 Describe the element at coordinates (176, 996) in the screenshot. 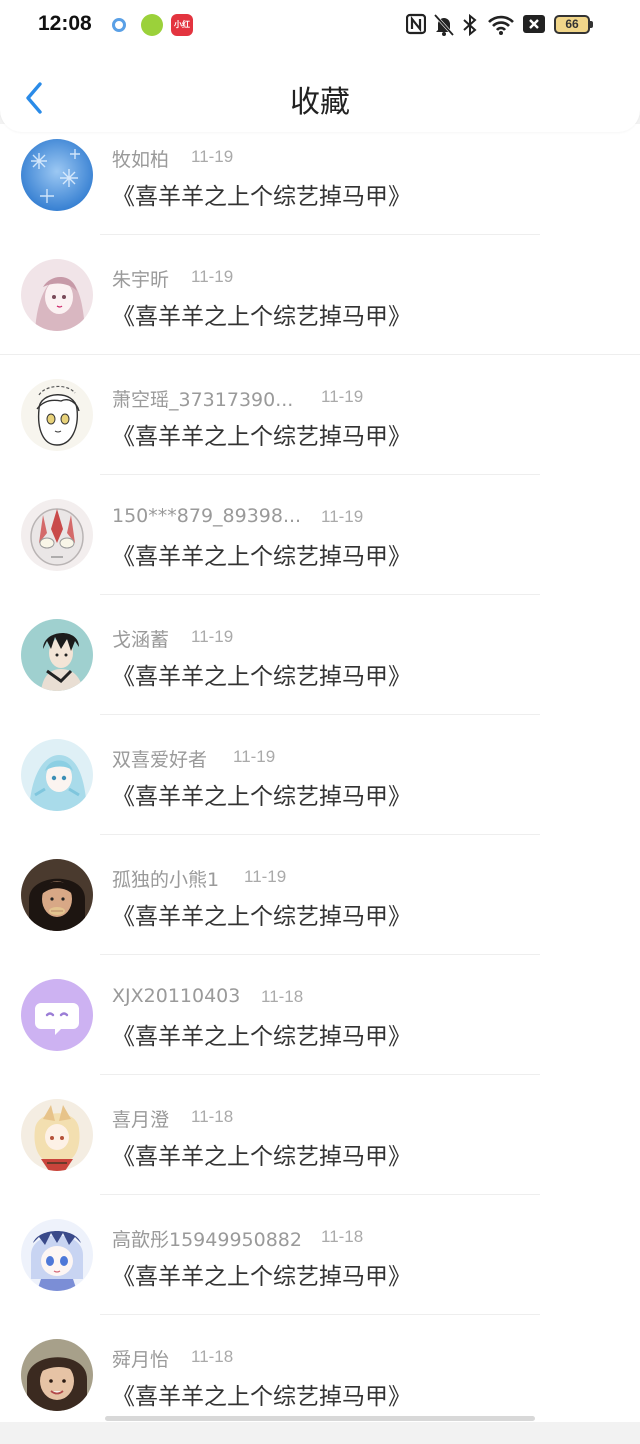

I see `username: XJX20110403` at that location.